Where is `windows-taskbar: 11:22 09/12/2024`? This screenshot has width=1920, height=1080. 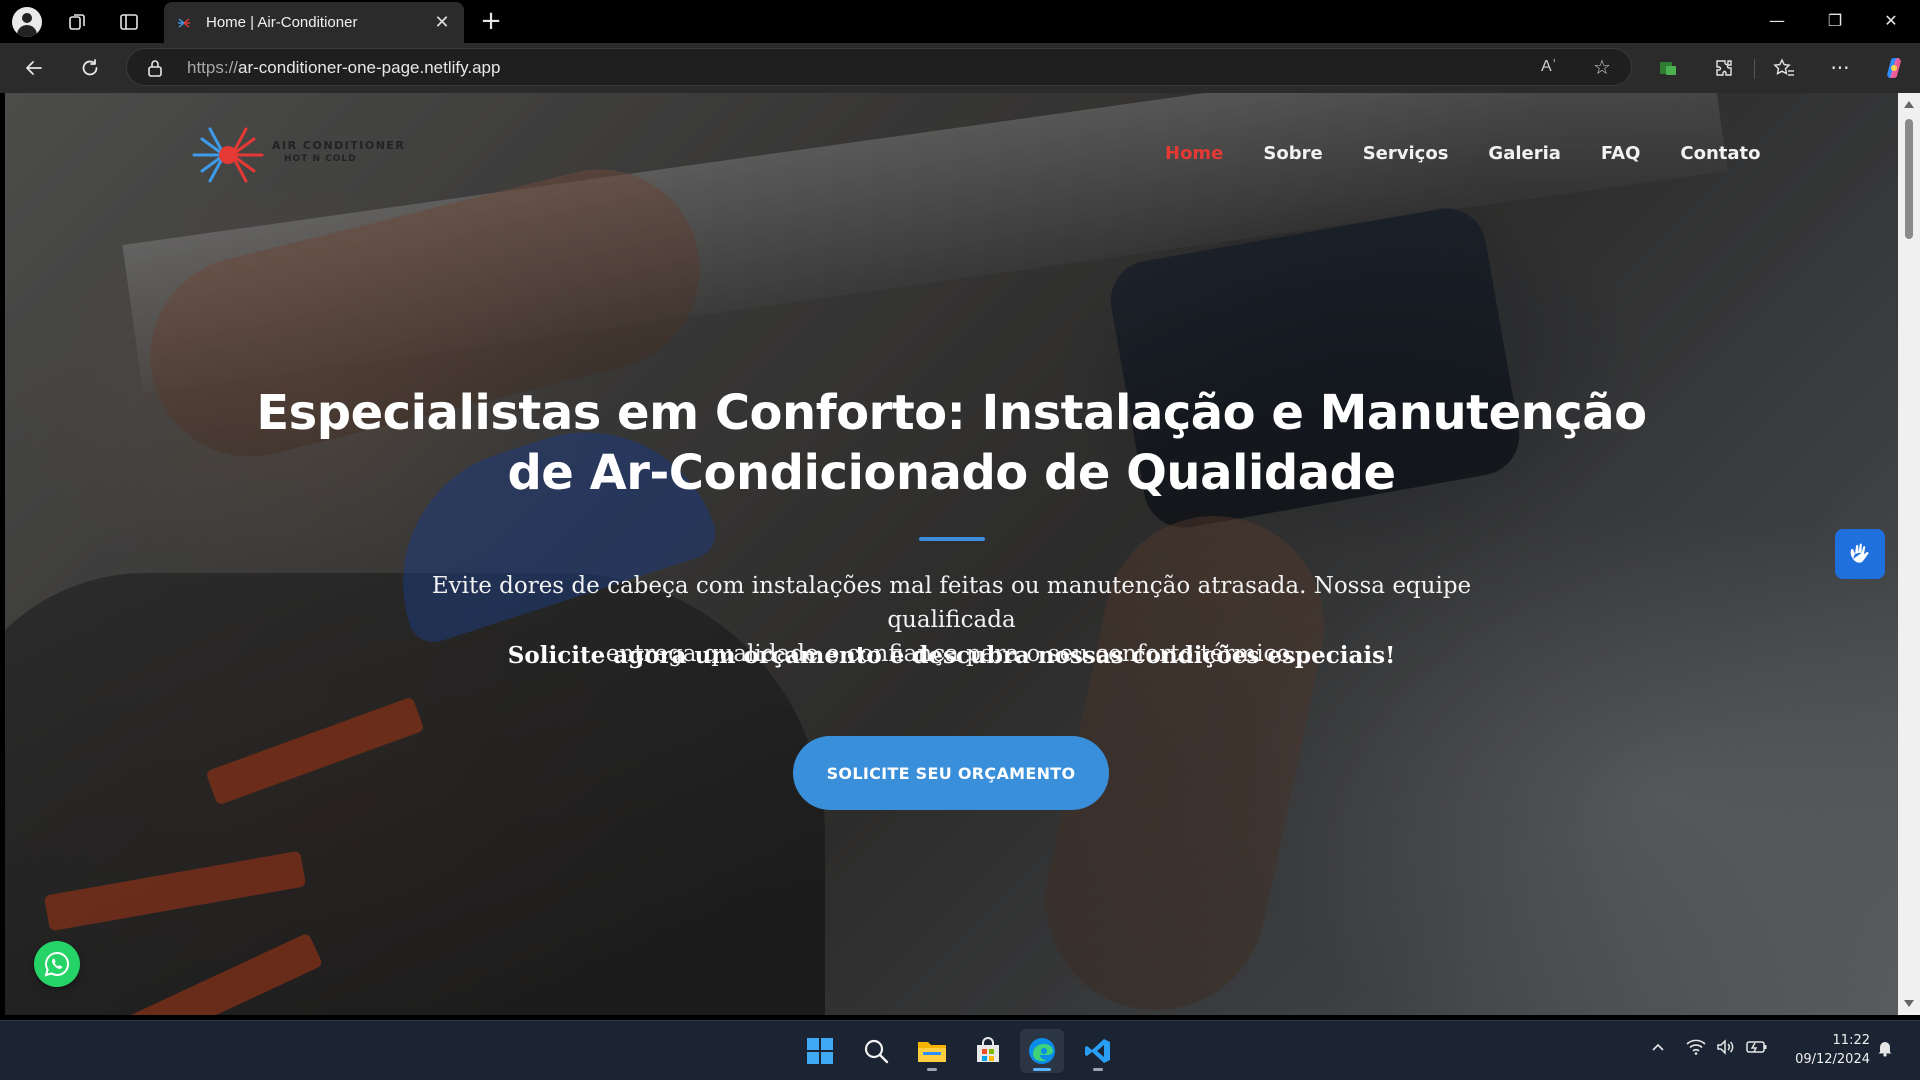 windows-taskbar: 11:22 09/12/2024 is located at coordinates (960, 1050).